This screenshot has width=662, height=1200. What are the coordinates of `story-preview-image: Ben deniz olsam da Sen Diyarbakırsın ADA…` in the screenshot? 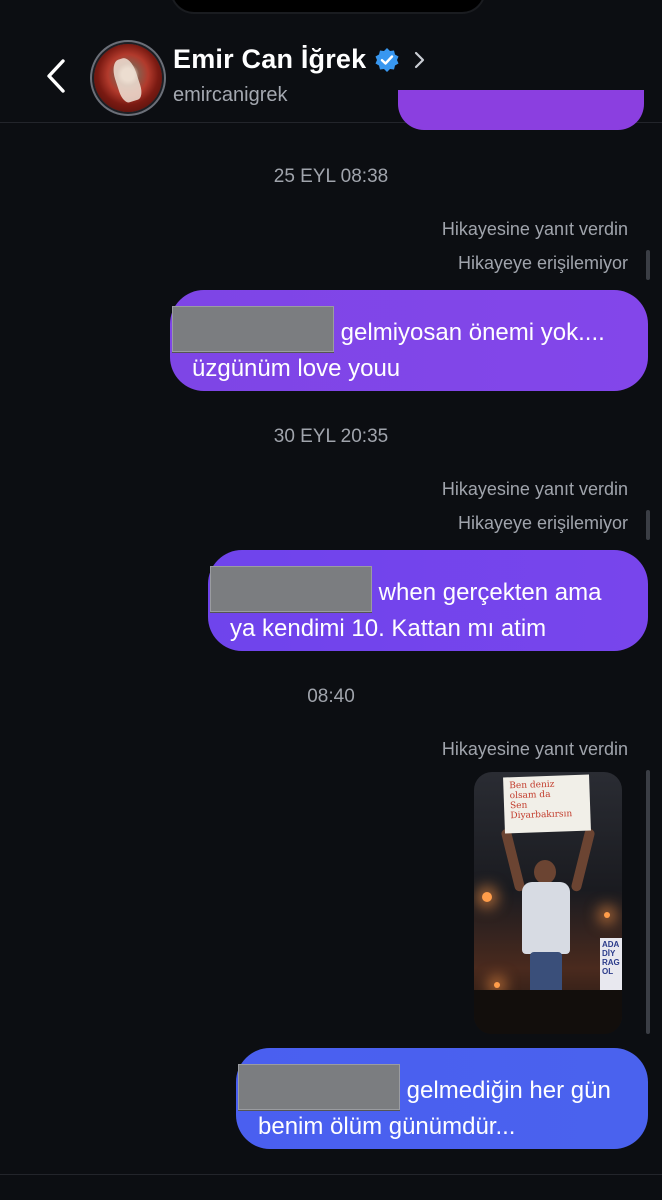 It's located at (548, 903).